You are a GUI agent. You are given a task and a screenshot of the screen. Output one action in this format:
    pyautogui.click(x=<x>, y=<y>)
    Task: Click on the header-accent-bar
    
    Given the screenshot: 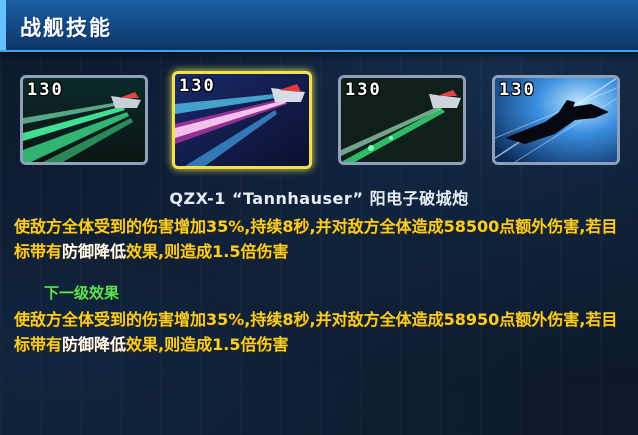 What is the action you would take?
    pyautogui.click(x=3, y=25)
    